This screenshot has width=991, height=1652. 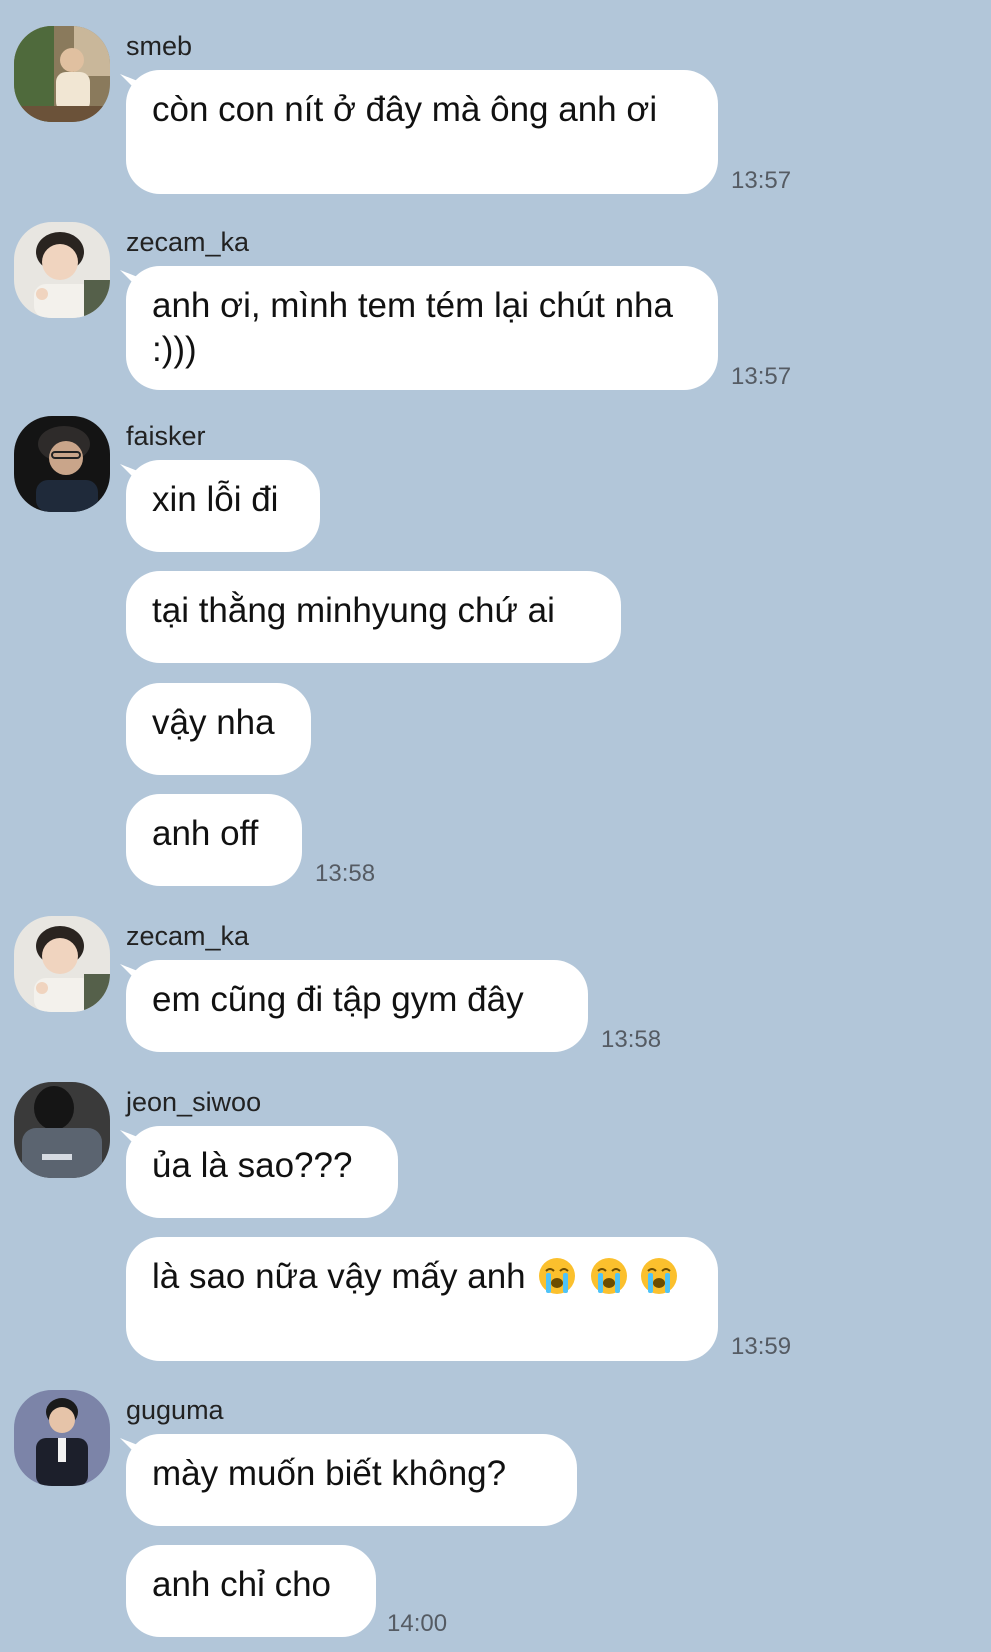 I want to click on avatar-guguma, so click(x=62, y=1438).